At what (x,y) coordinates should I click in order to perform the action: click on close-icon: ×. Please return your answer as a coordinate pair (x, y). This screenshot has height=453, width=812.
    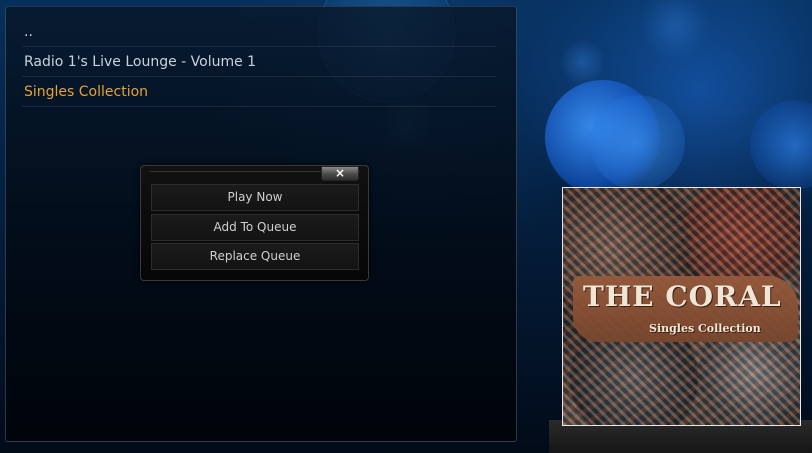
    Looking at the image, I should click on (340, 173).